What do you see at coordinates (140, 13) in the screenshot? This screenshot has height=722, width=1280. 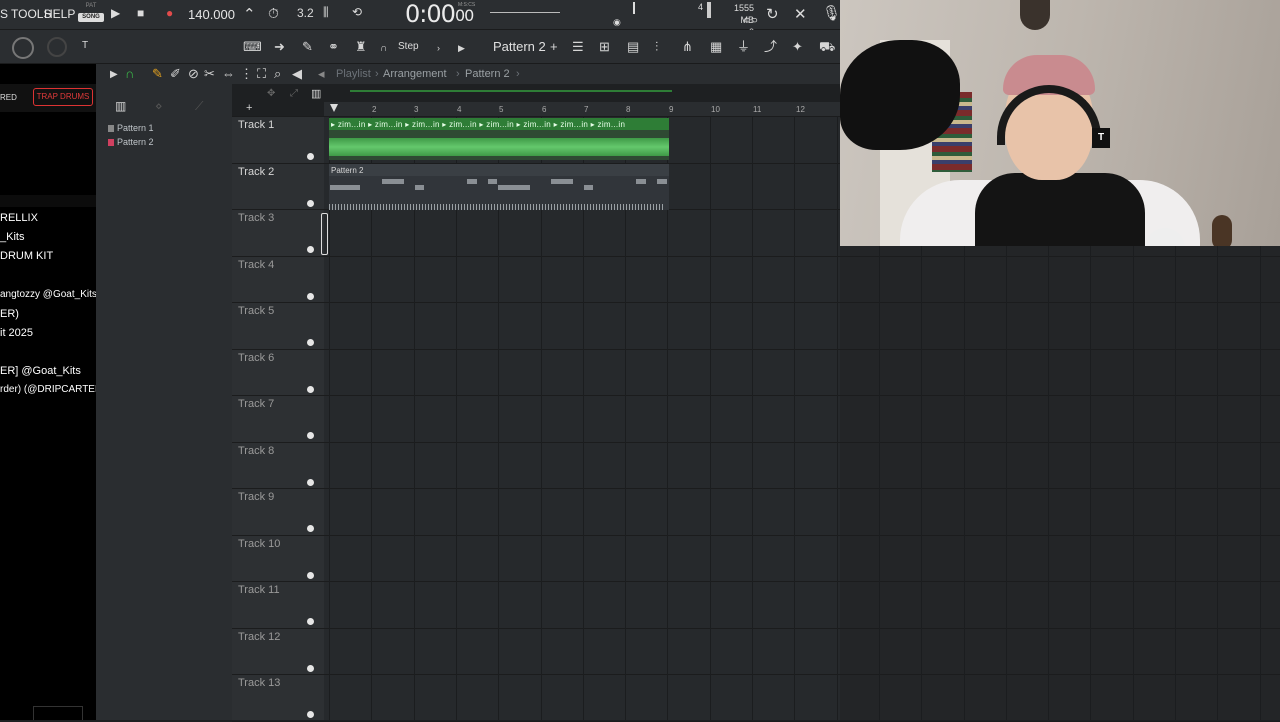 I see `stop-icon: ■` at bounding box center [140, 13].